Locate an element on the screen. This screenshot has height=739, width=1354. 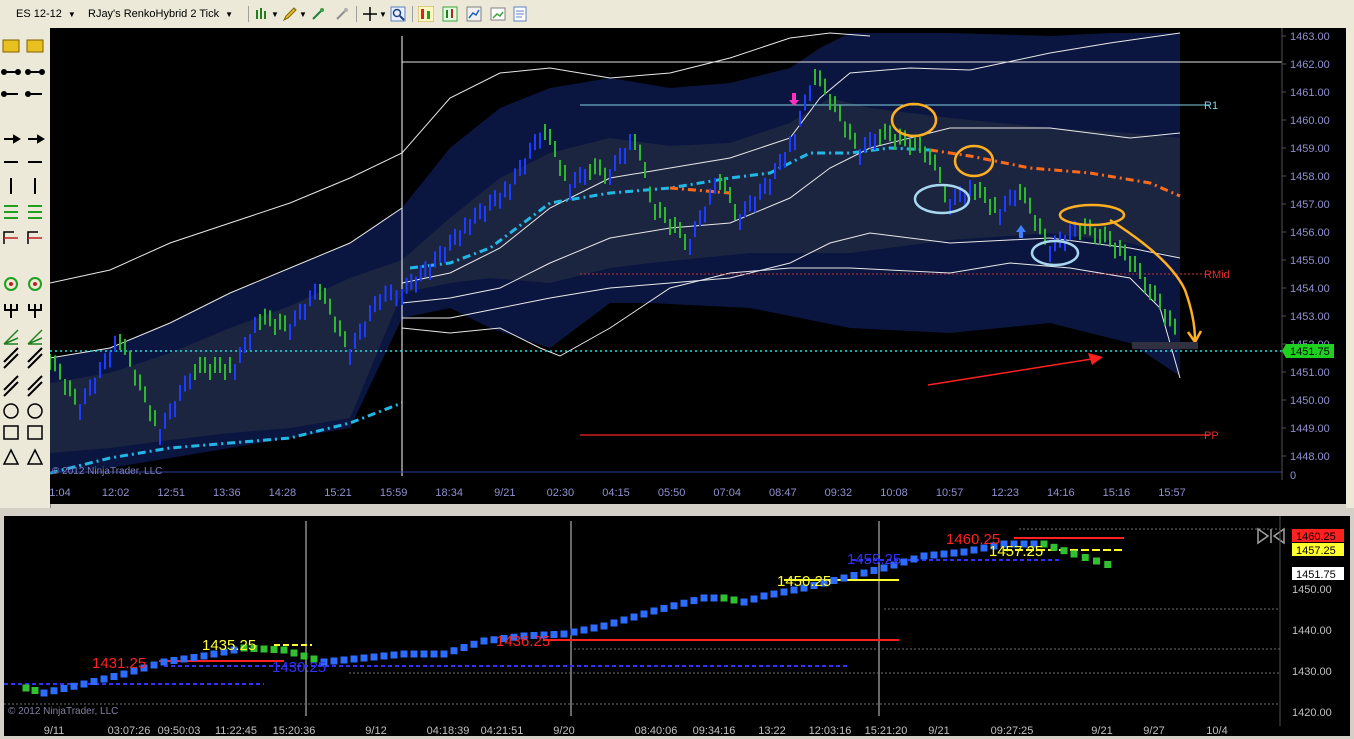
data-series-icon is located at coordinates (426, 14).